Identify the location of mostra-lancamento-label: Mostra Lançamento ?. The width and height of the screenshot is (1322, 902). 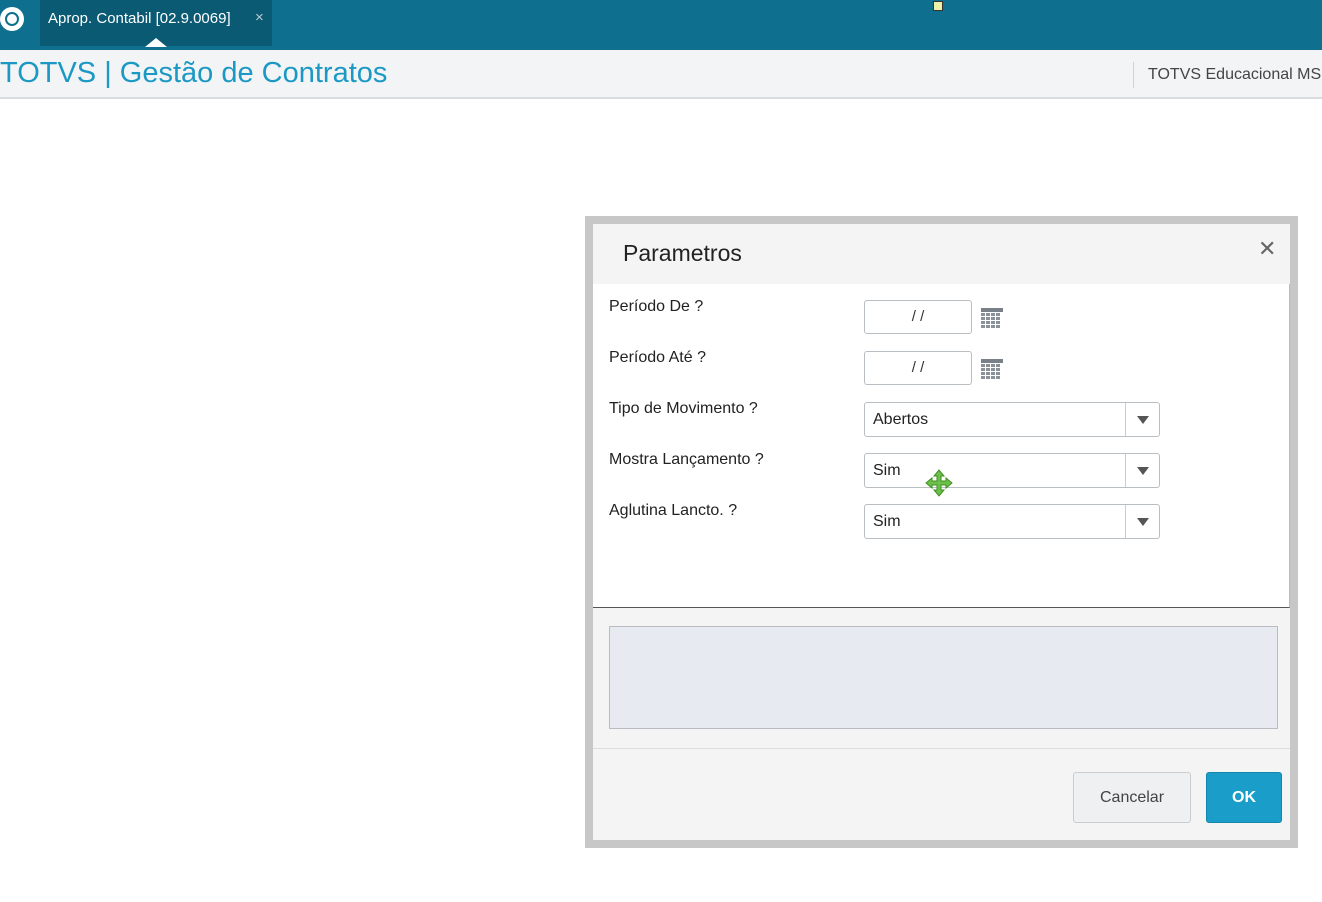
(686, 459).